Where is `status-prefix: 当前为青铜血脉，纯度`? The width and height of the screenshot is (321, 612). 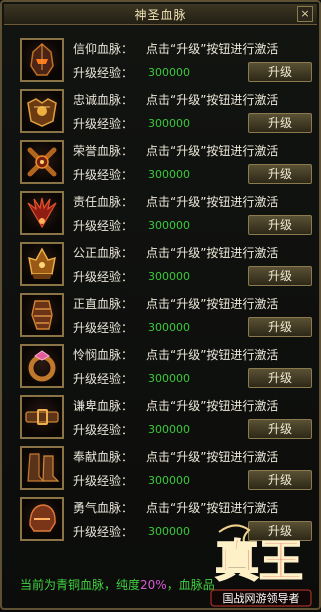 status-prefix: 当前为青铜血脉，纯度 is located at coordinates (80, 585).